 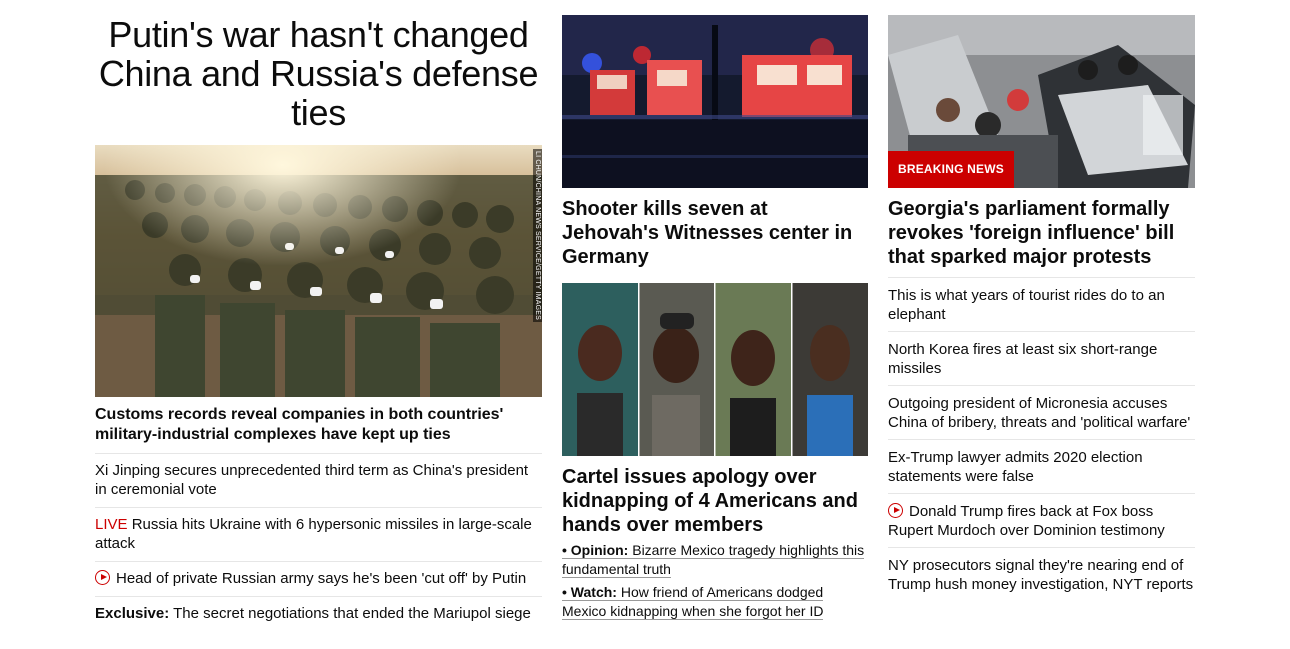 I want to click on live-label: LIVE, so click(x=111, y=524).